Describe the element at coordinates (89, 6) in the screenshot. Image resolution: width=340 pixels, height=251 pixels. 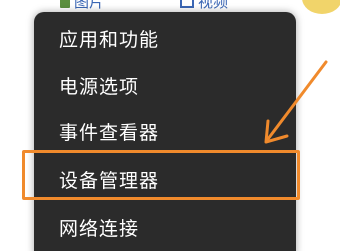
I see `toolbar-item-image: 图片` at that location.